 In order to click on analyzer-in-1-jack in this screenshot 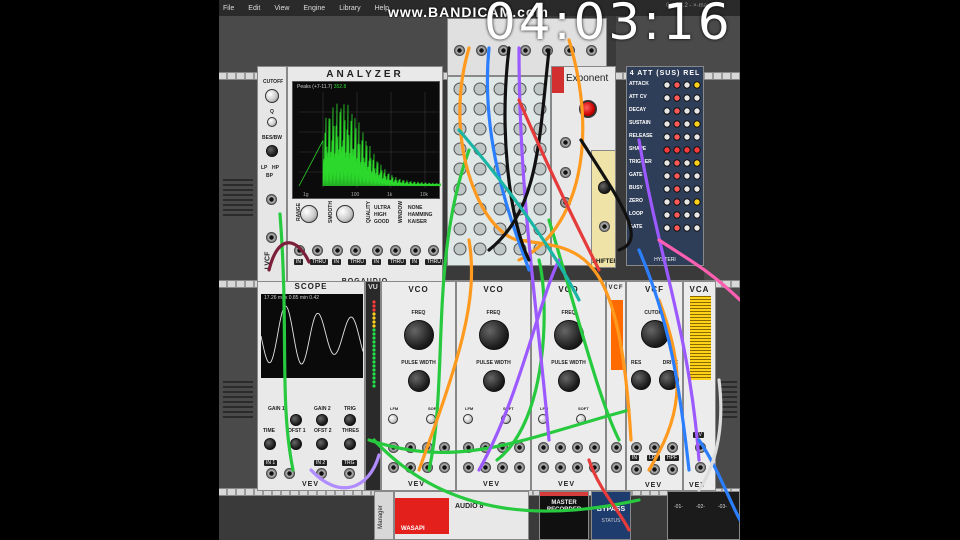, I will do `click(299, 250)`.